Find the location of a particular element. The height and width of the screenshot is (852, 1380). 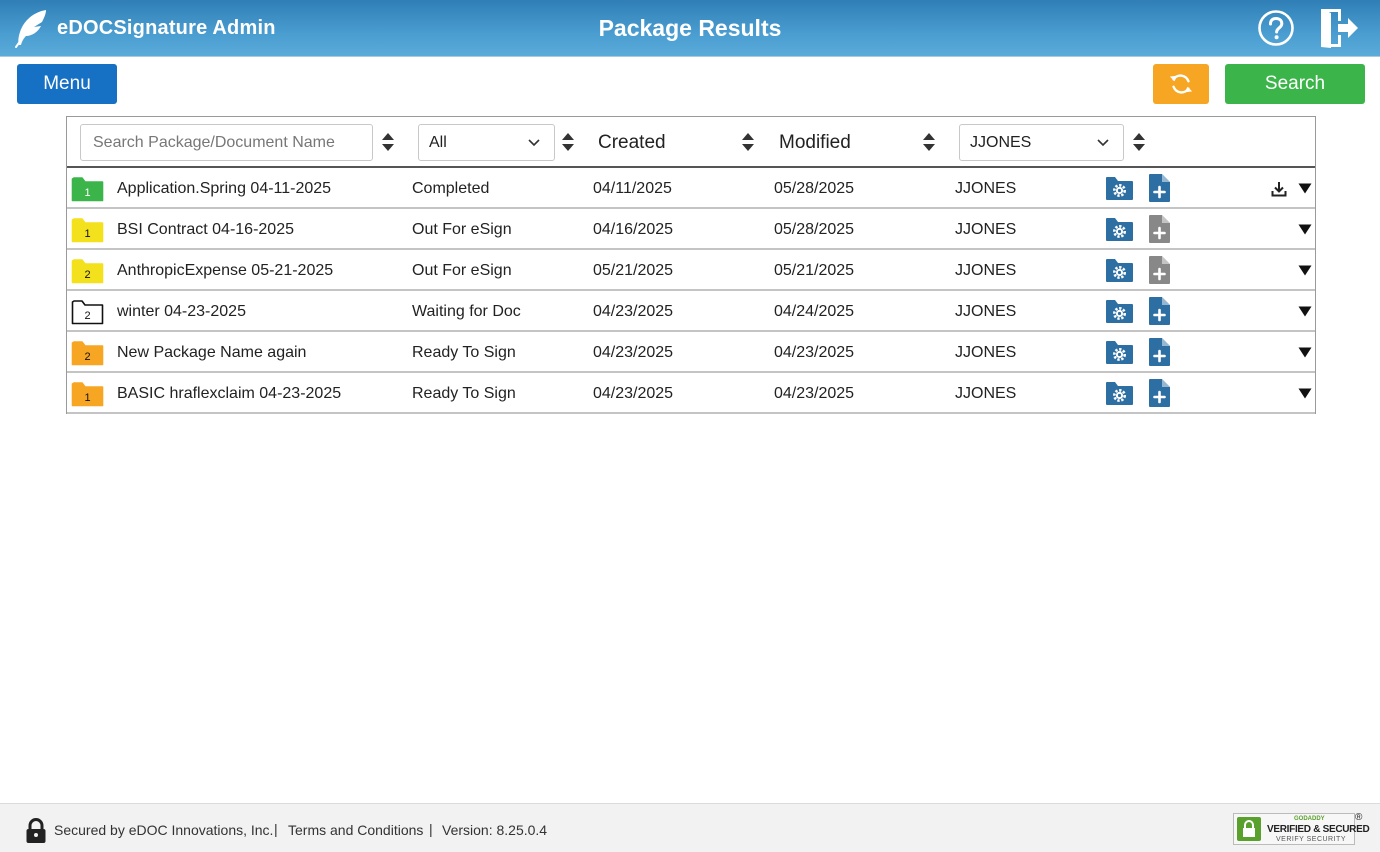

modified-header: Modified is located at coordinates (815, 142).